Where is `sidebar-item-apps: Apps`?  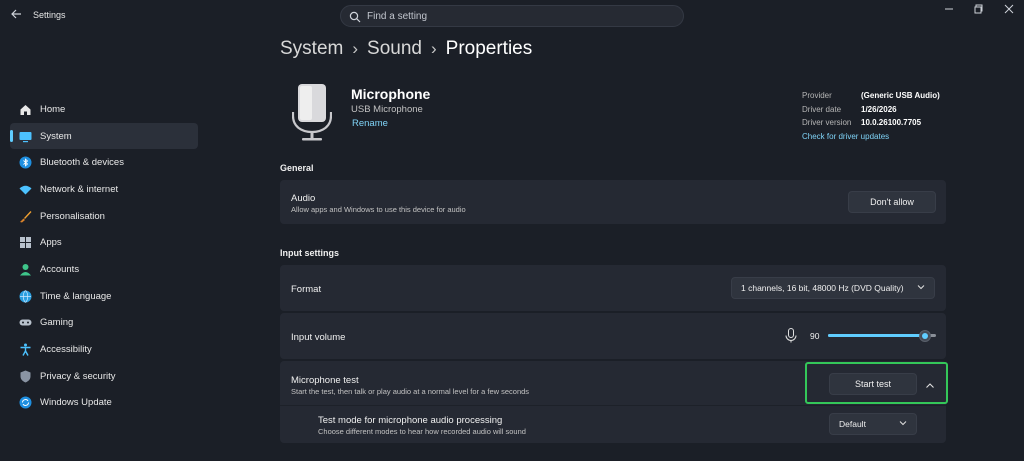 sidebar-item-apps: Apps is located at coordinates (104, 242).